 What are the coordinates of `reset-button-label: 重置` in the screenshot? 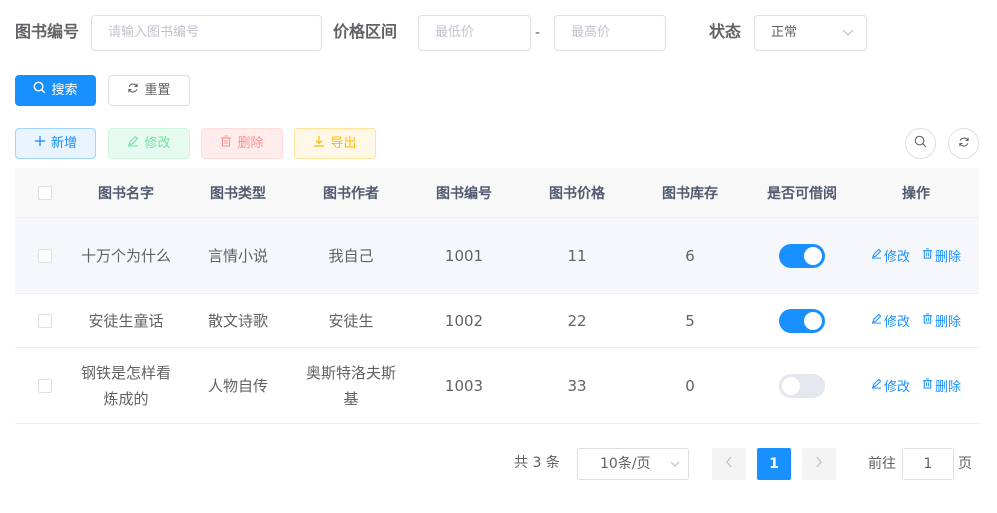 It's located at (157, 90).